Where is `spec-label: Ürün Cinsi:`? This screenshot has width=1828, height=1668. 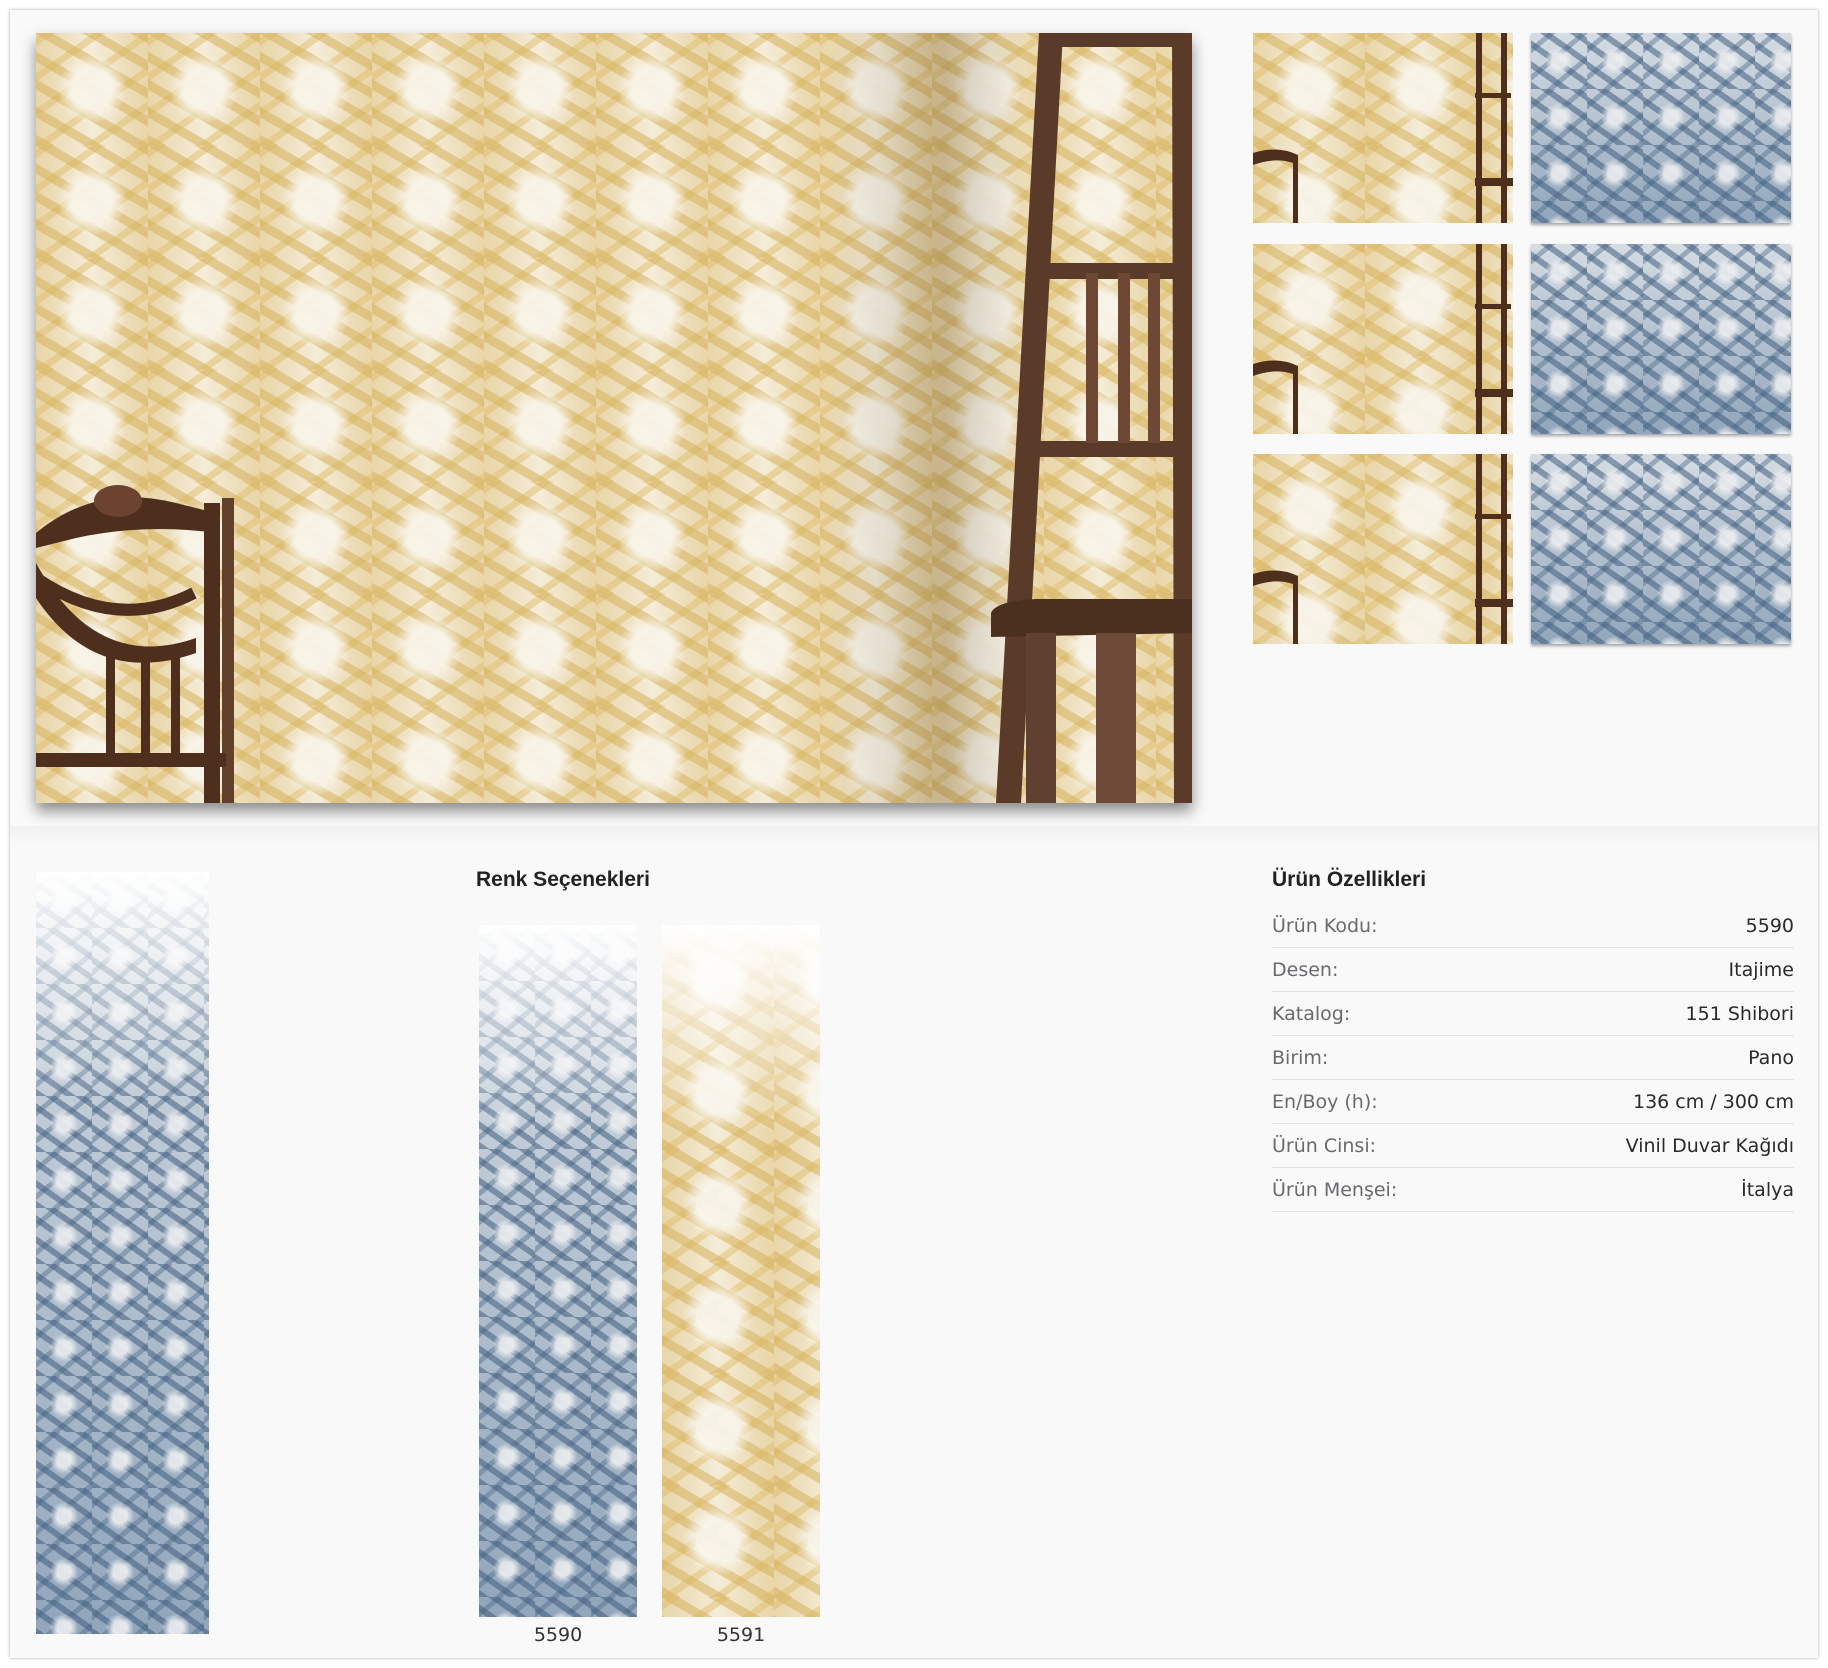
spec-label: Ürün Cinsi: is located at coordinates (1324, 1145).